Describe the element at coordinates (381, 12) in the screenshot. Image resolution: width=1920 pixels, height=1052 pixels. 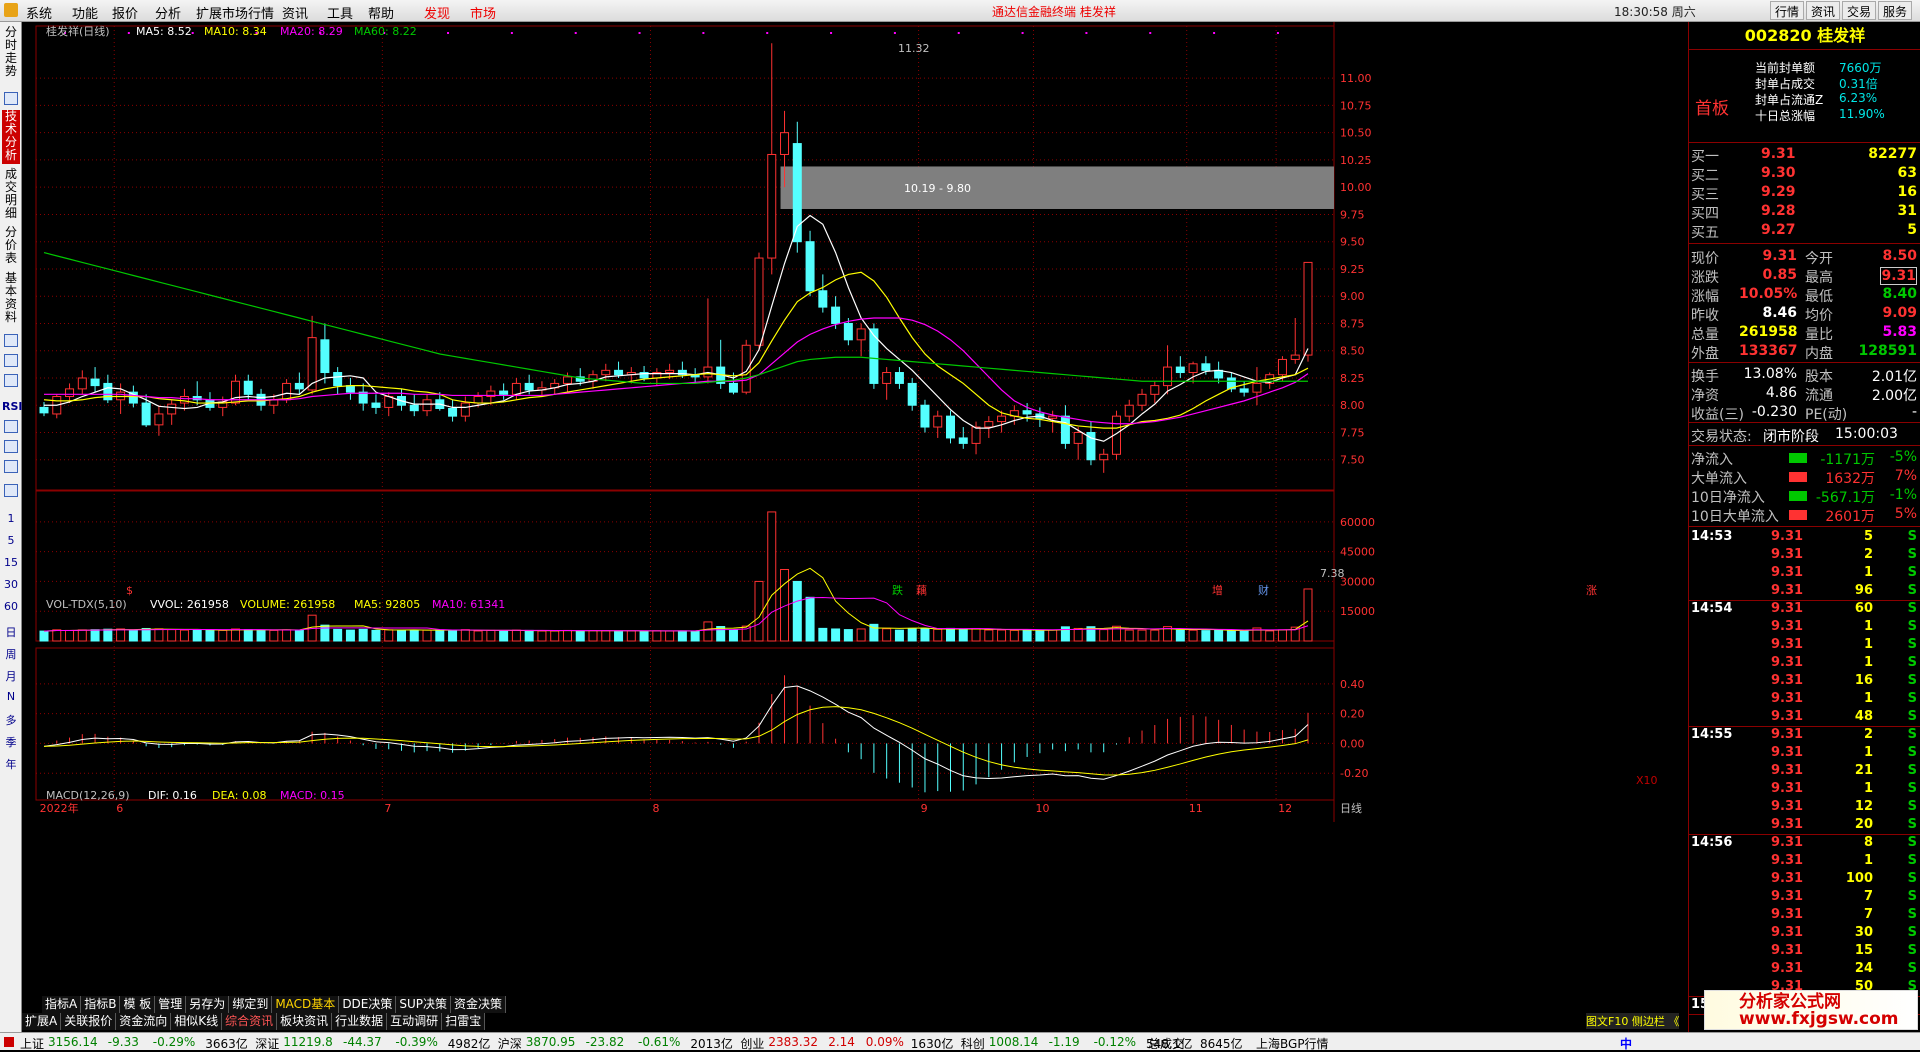
I see `menu-help: 帮助` at that location.